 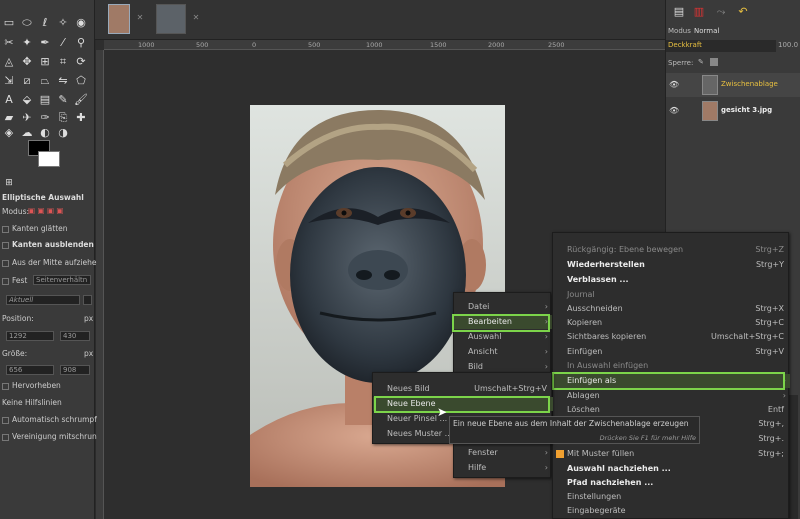 I want to click on horizontal-ruler: 1000 500 0 500 1000 1500 2000 2500, so click(x=384, y=45).